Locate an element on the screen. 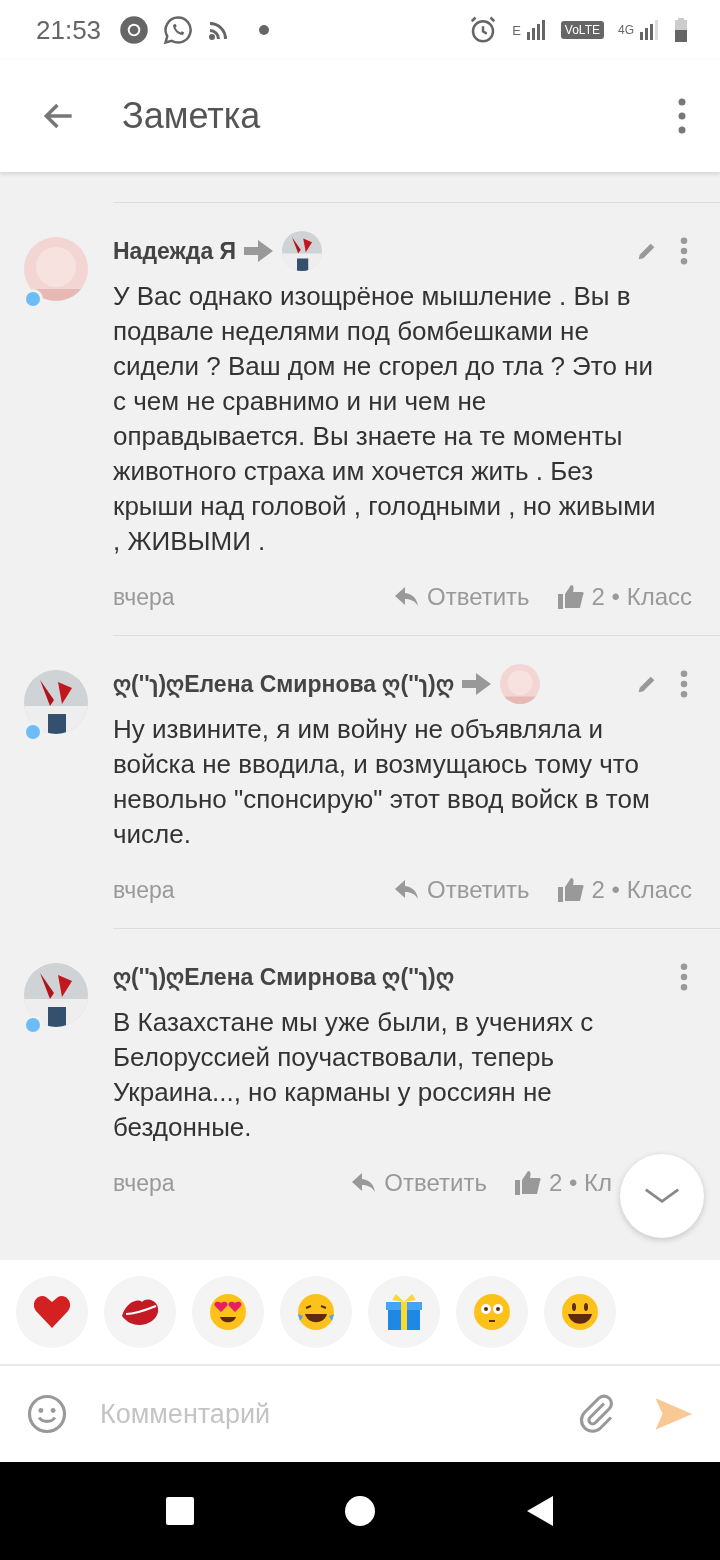  heart-eyes-emoji-icon is located at coordinates (228, 1312).